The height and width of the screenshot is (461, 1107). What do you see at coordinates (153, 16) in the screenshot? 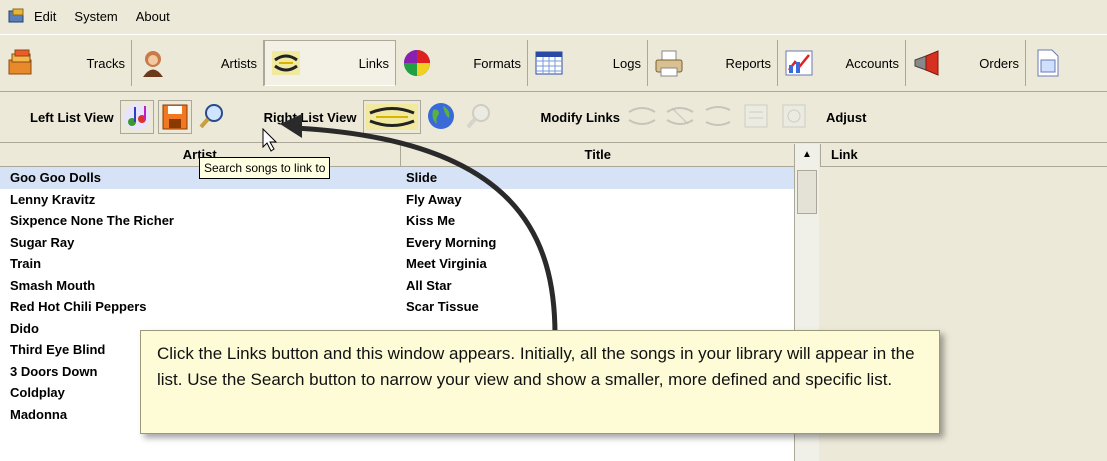
I see `menu-about: About` at bounding box center [153, 16].